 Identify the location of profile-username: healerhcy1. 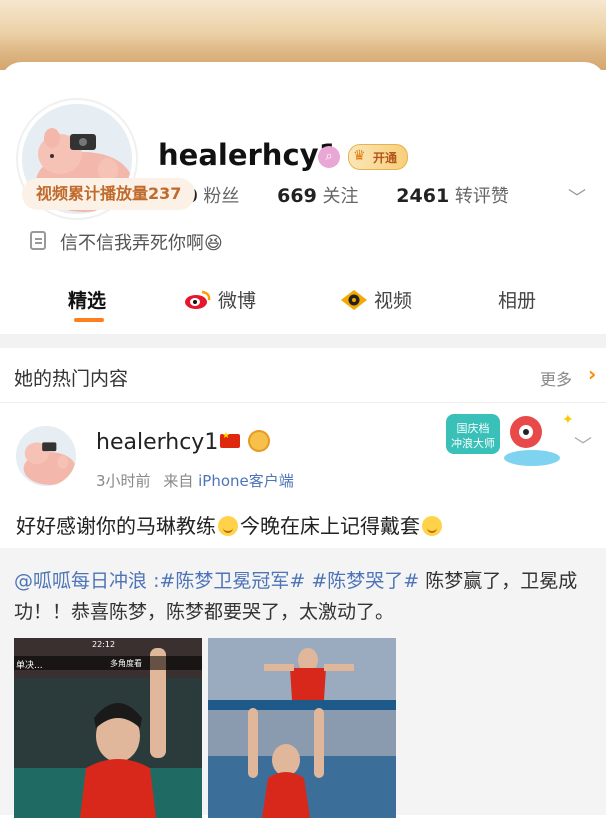
(248, 155).